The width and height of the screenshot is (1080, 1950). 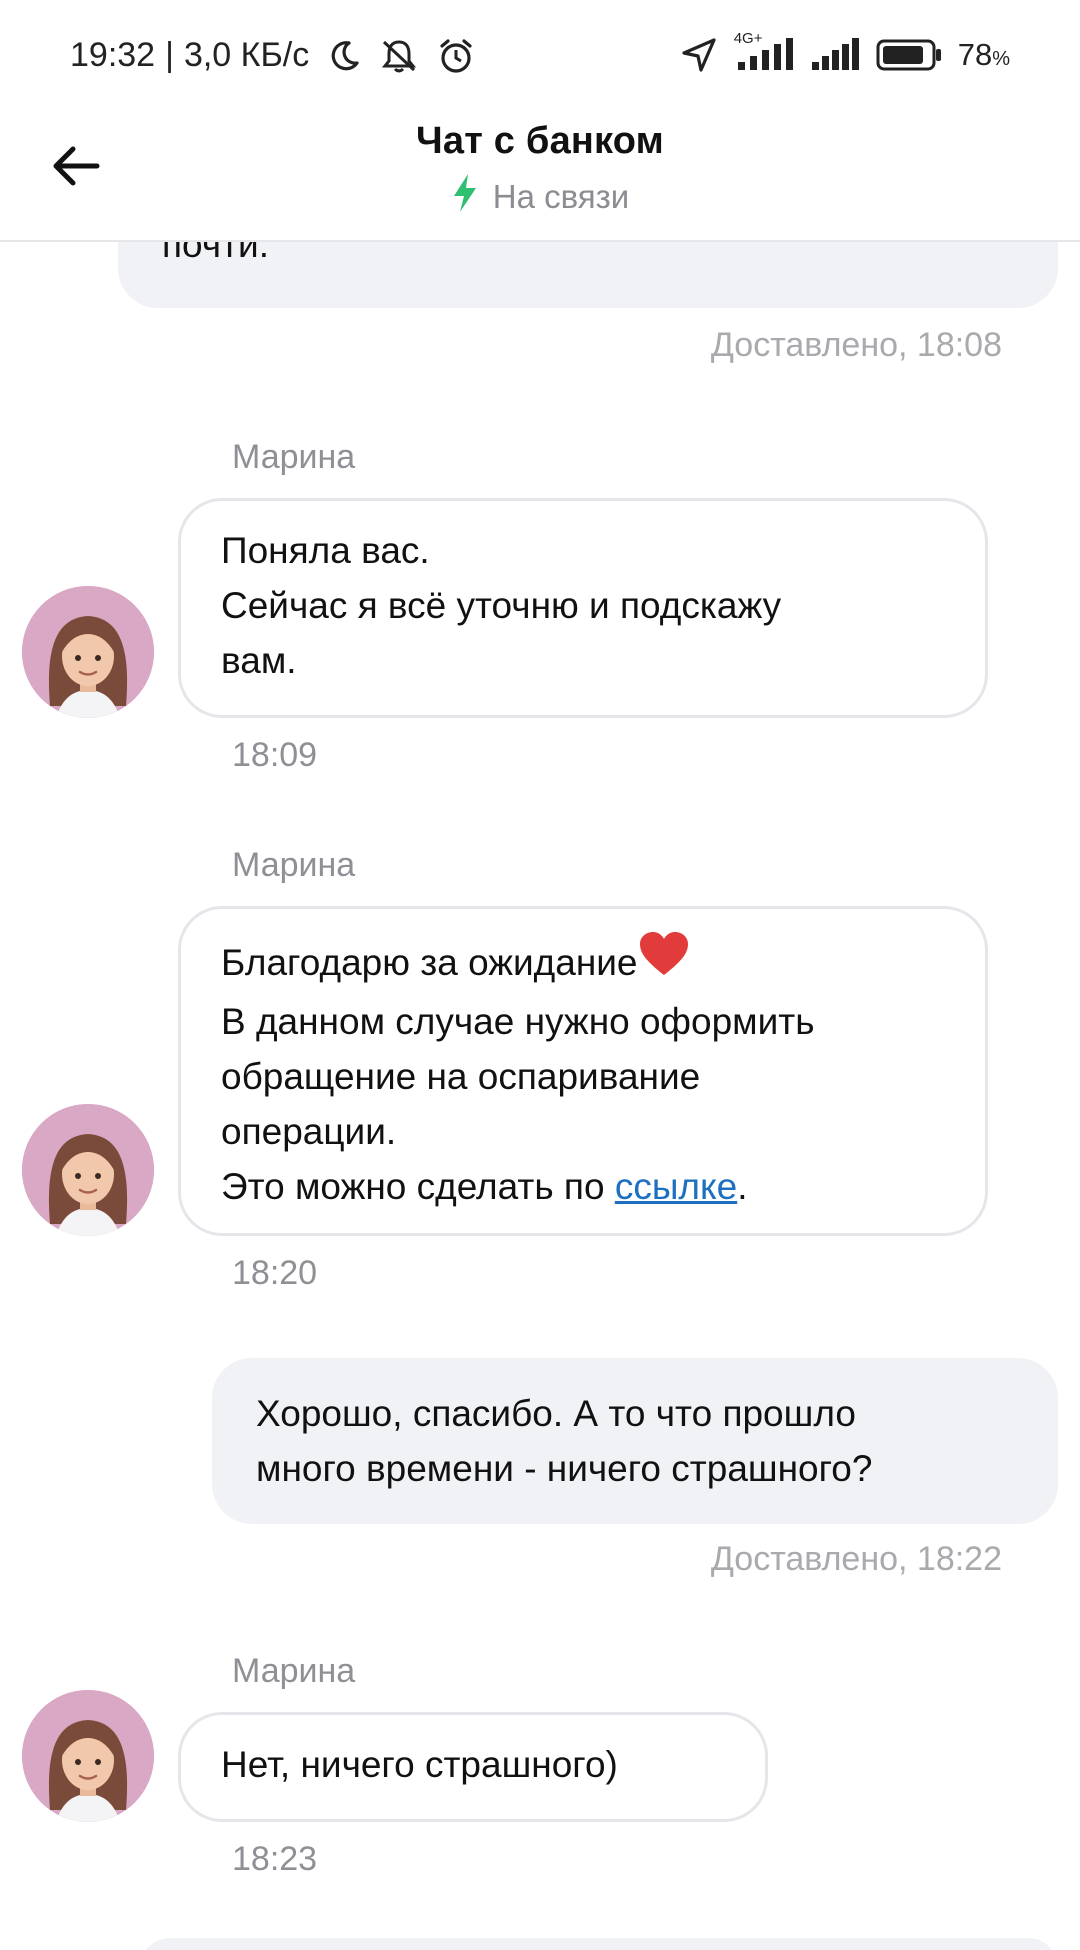 What do you see at coordinates (113, 55) in the screenshot?
I see `clock: 19:32` at bounding box center [113, 55].